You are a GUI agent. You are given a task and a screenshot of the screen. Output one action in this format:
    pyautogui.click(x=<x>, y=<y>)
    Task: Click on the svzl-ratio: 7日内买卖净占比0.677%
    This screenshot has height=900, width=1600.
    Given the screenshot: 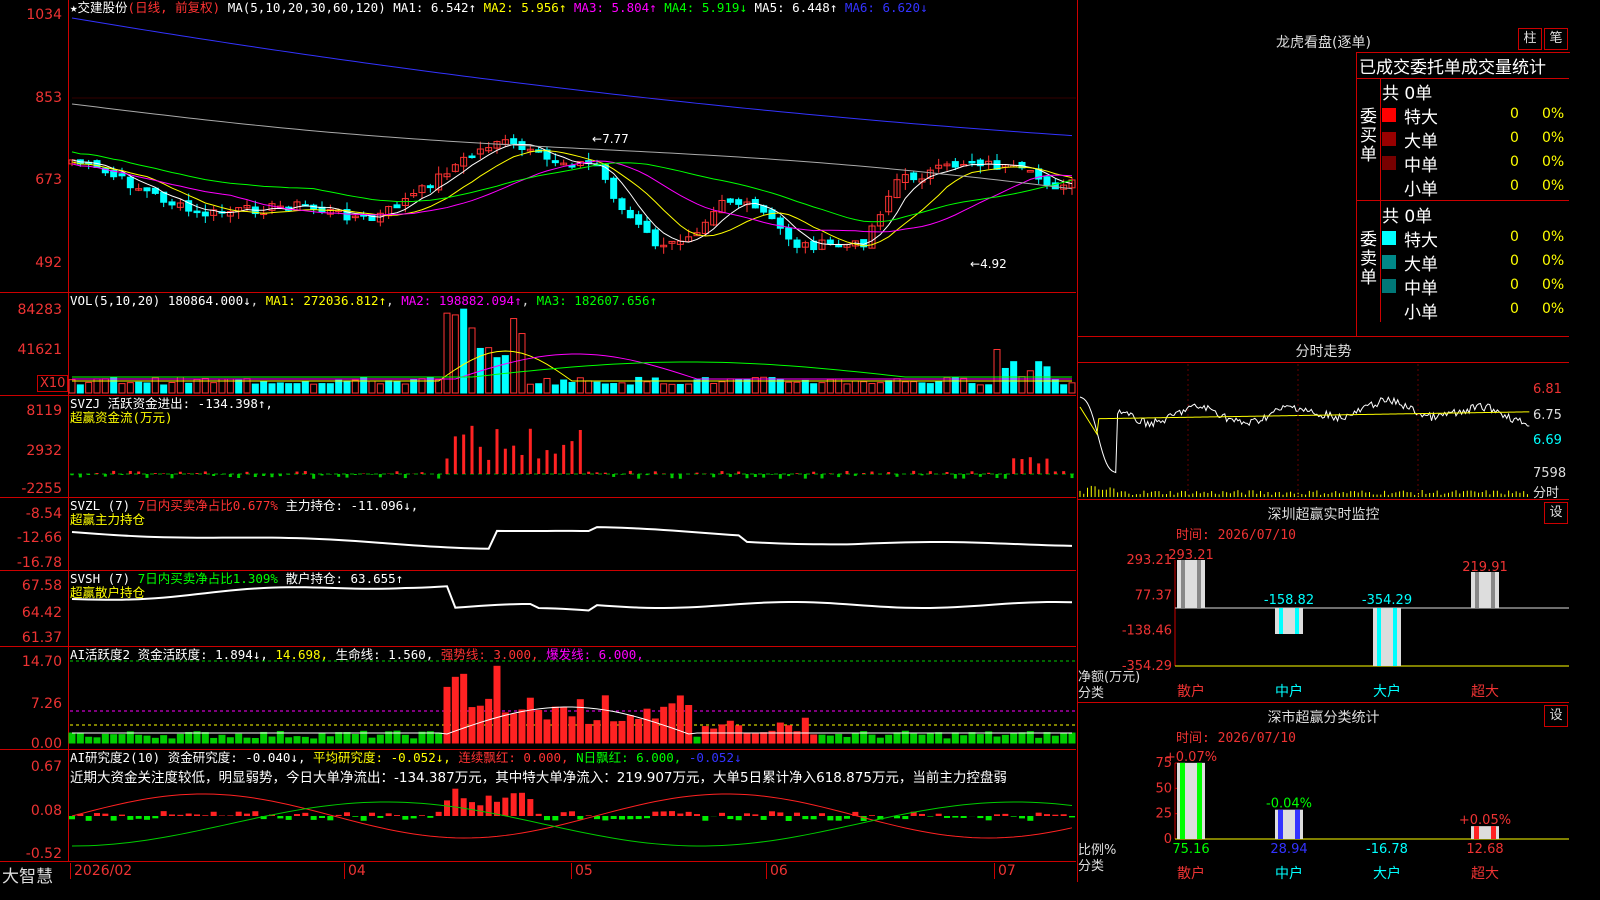 What is the action you would take?
    pyautogui.click(x=207, y=505)
    